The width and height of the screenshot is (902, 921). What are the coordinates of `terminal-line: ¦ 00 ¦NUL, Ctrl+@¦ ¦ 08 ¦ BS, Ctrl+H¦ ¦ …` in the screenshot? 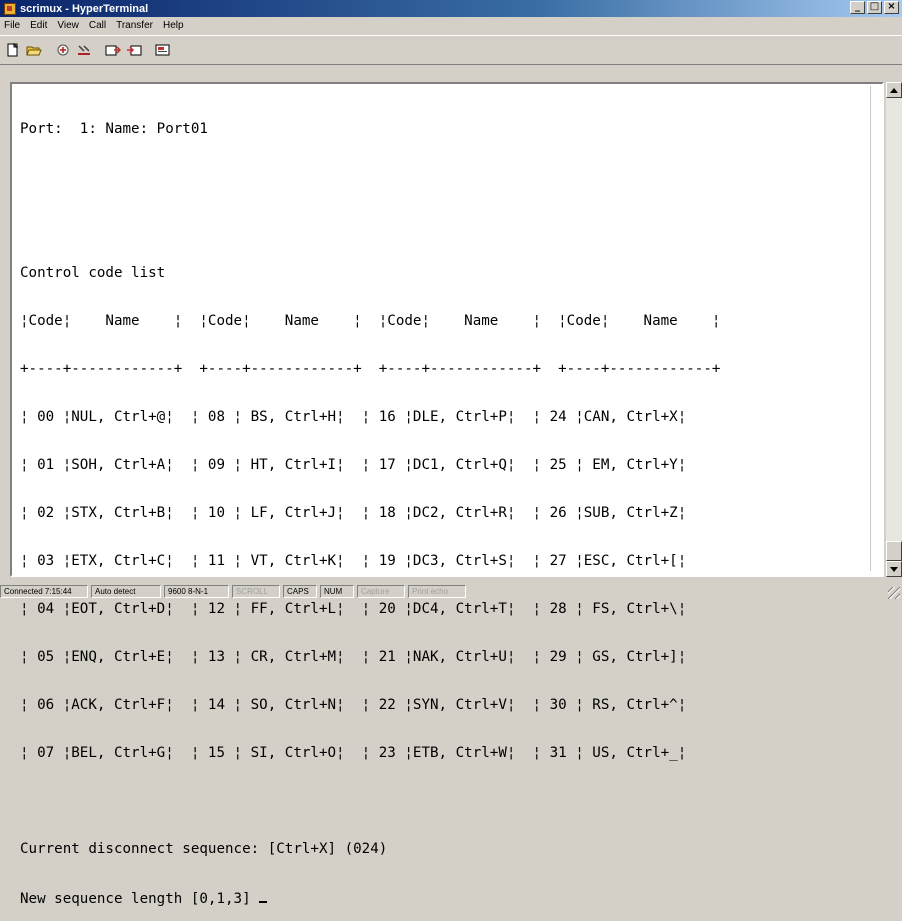 It's located at (353, 417).